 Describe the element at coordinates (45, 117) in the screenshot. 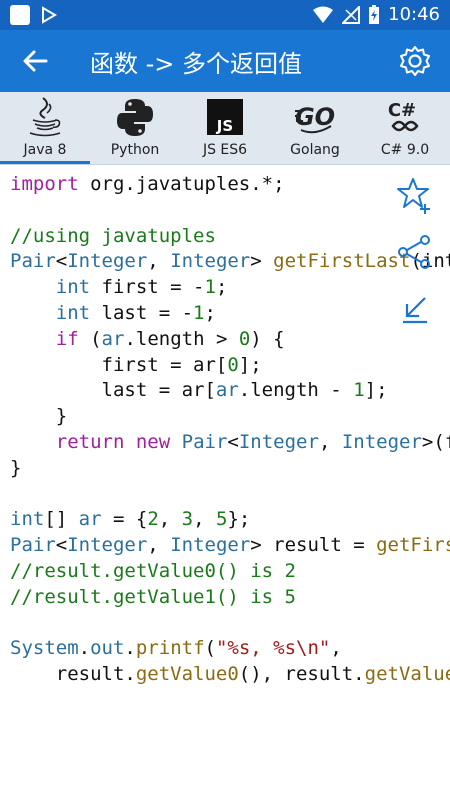

I see `java-icon` at that location.